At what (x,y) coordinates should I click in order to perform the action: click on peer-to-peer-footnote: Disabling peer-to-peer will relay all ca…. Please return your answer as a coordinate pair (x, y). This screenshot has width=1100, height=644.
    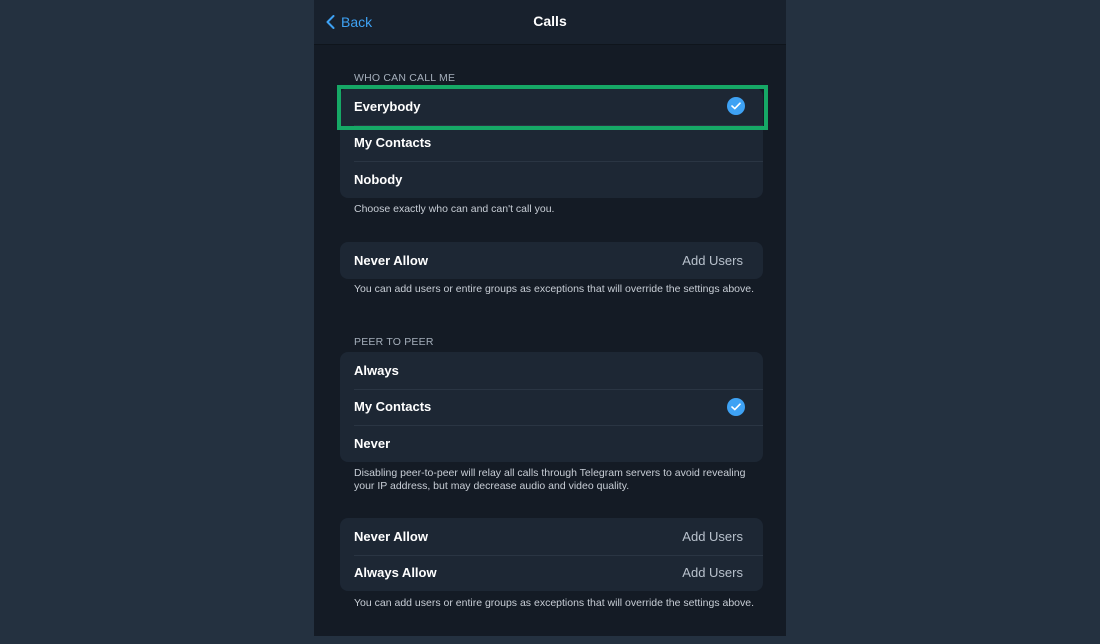
    Looking at the image, I should click on (550, 479).